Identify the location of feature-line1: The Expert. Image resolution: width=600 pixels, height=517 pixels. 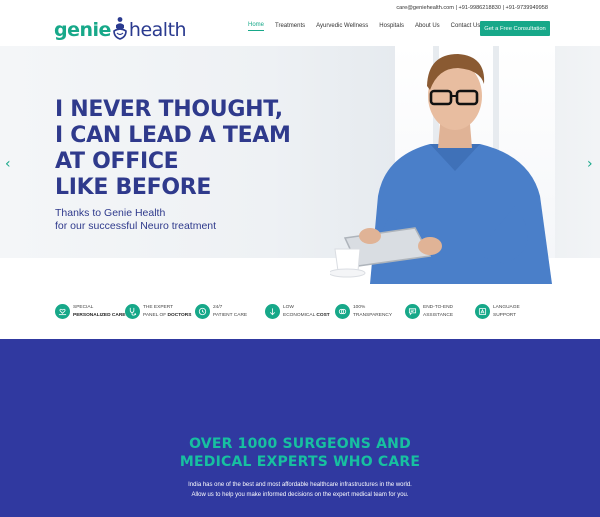
(158, 307).